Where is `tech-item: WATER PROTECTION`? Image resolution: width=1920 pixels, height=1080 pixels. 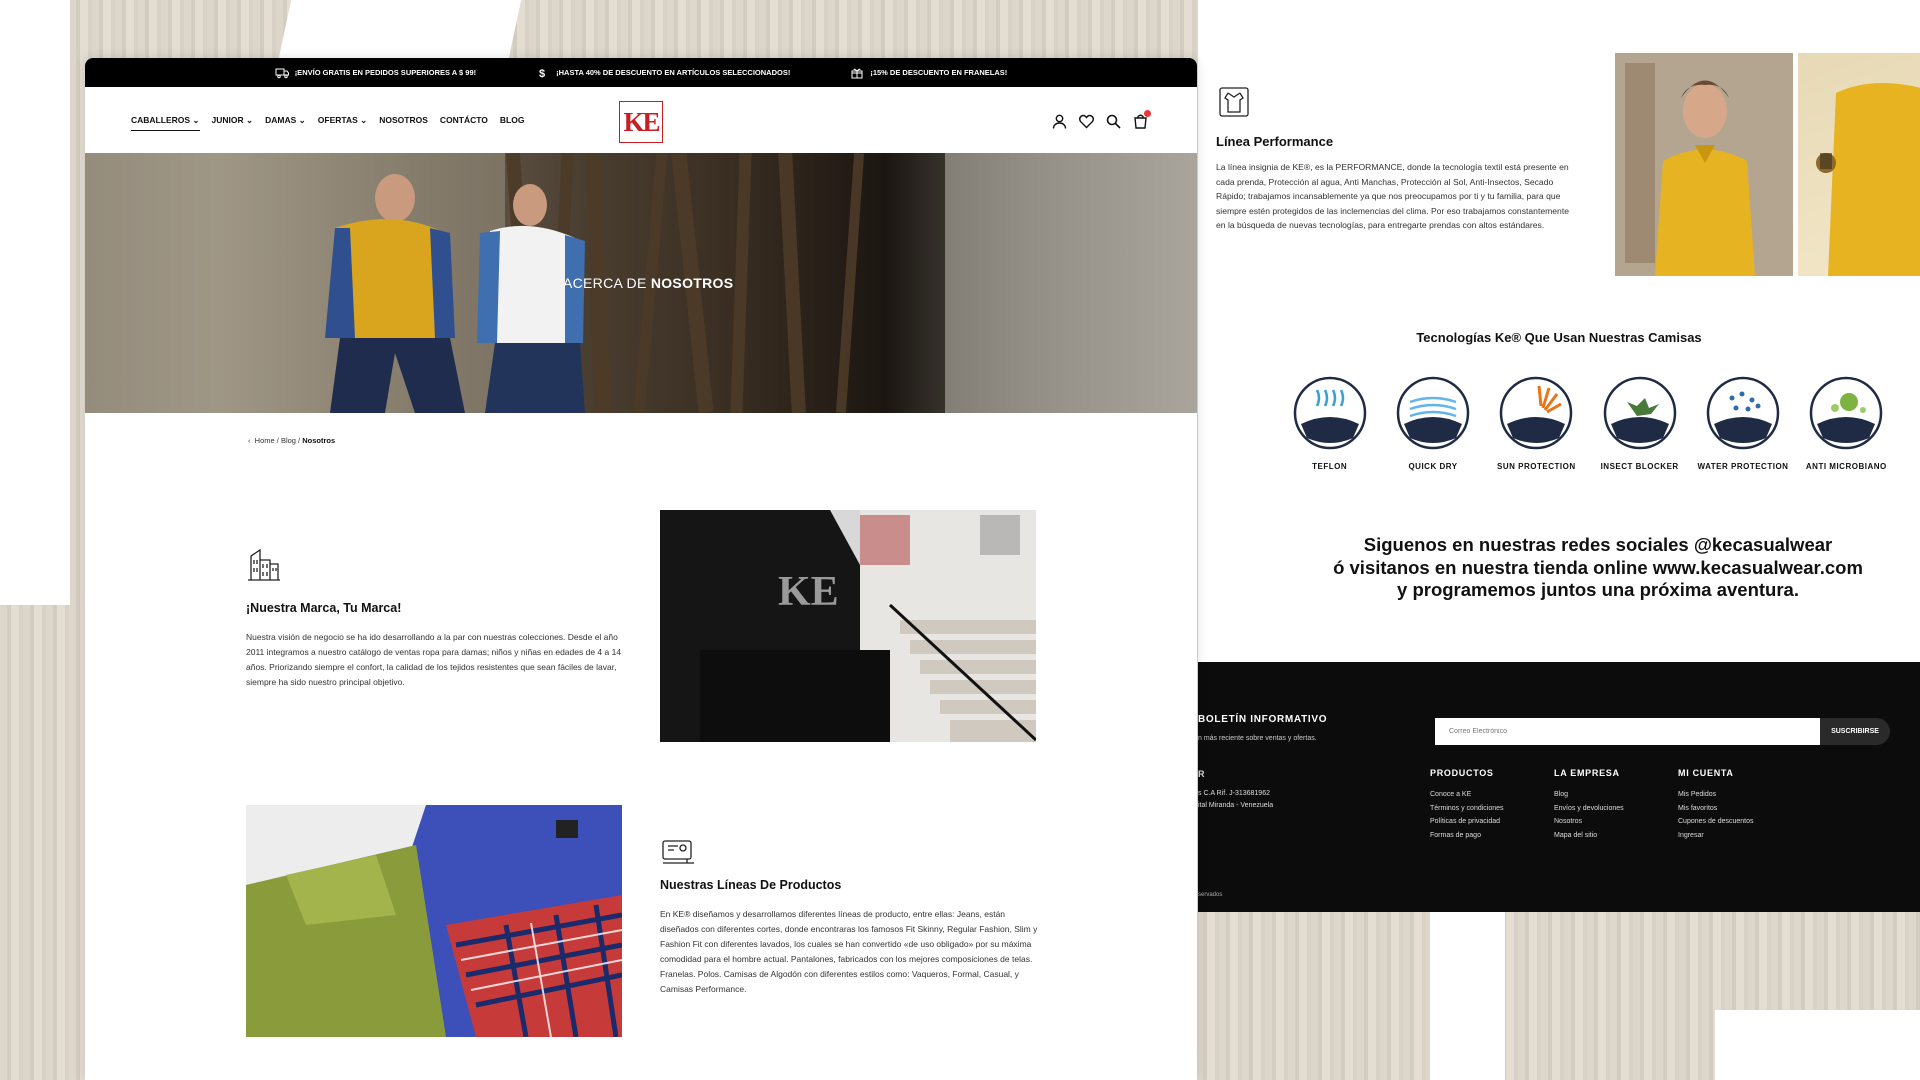
tech-item: WATER PROTECTION is located at coordinates (1742, 423).